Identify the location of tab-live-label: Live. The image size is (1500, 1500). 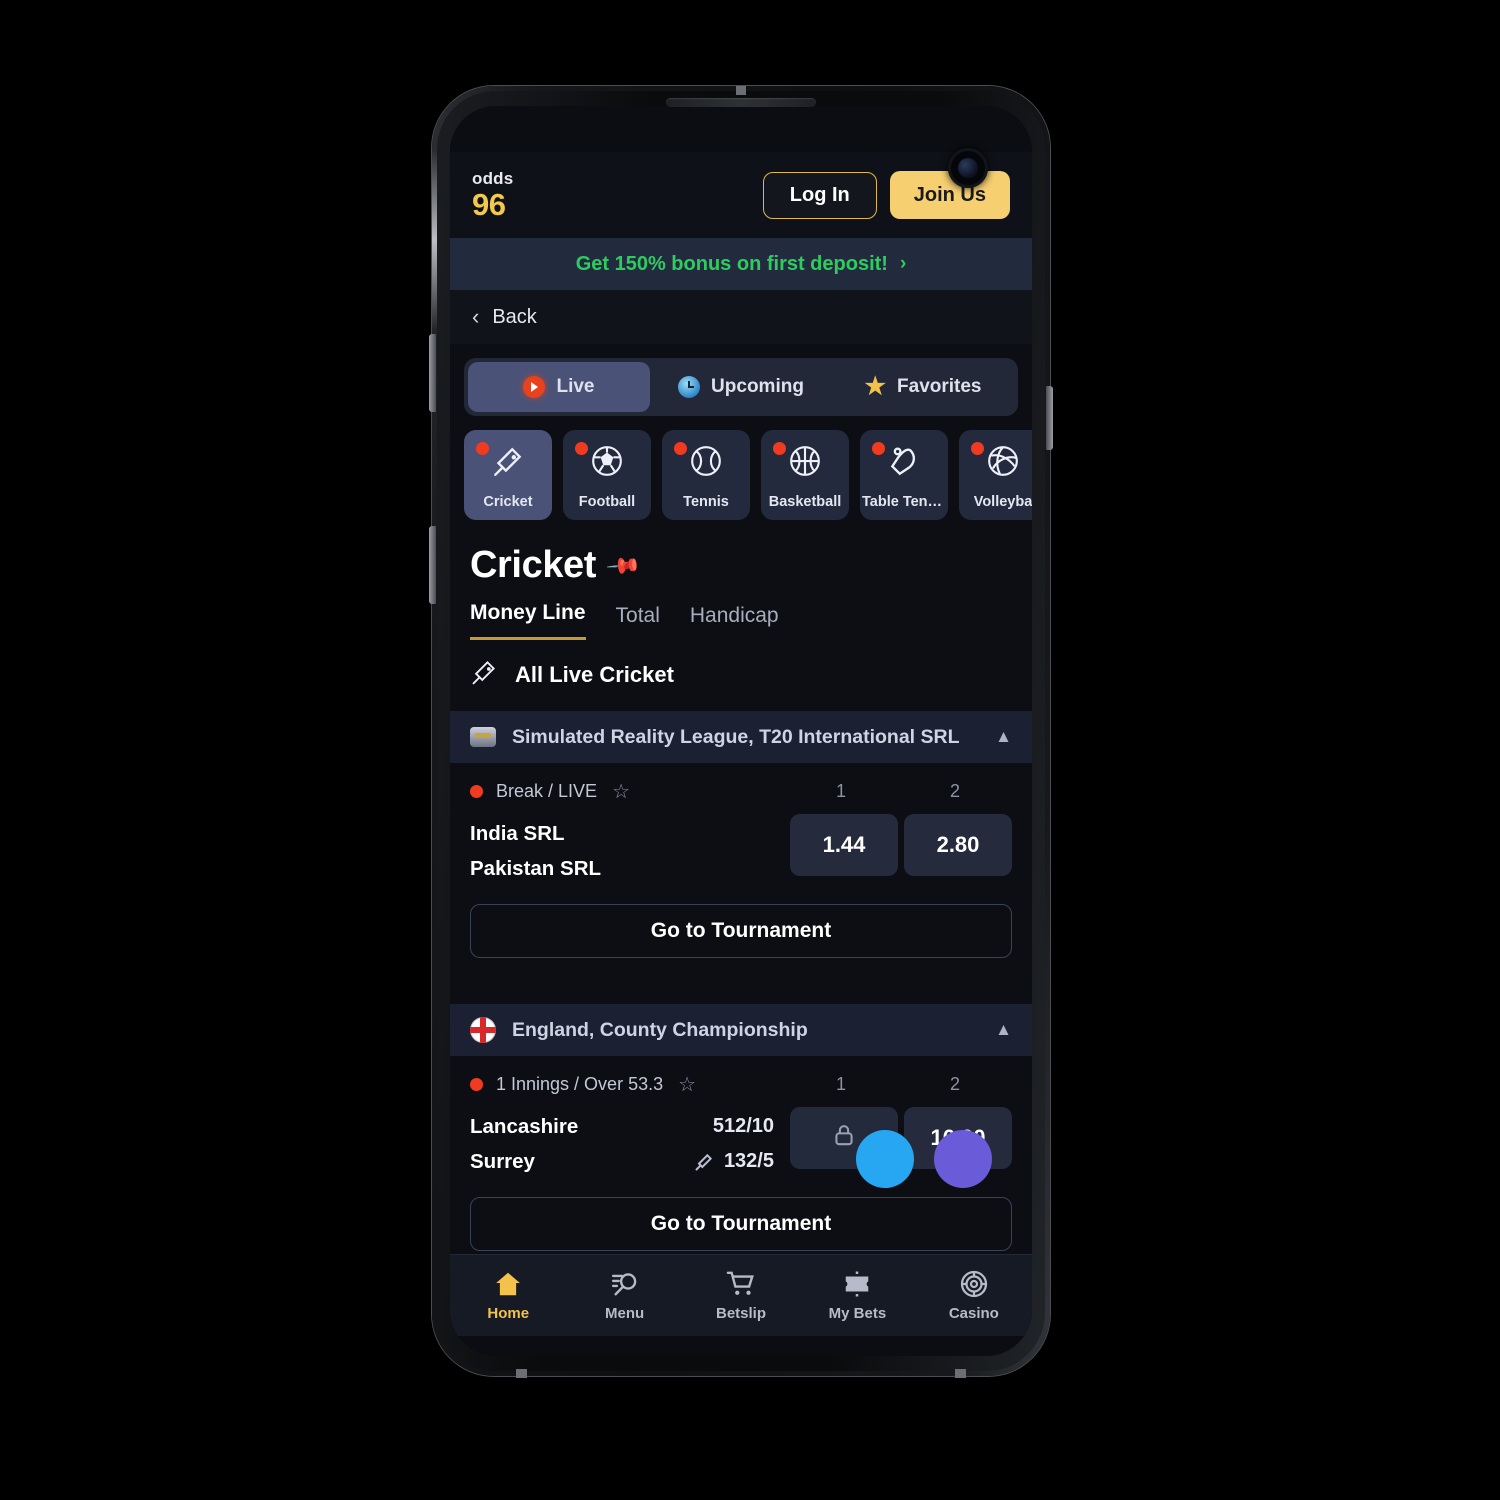
(575, 386).